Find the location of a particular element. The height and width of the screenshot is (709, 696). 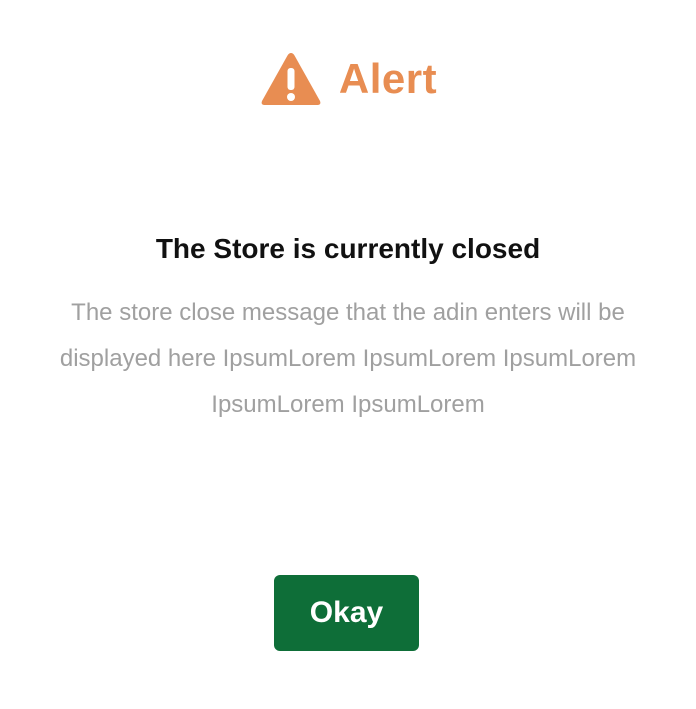

okay-button: Okay is located at coordinates (346, 613).